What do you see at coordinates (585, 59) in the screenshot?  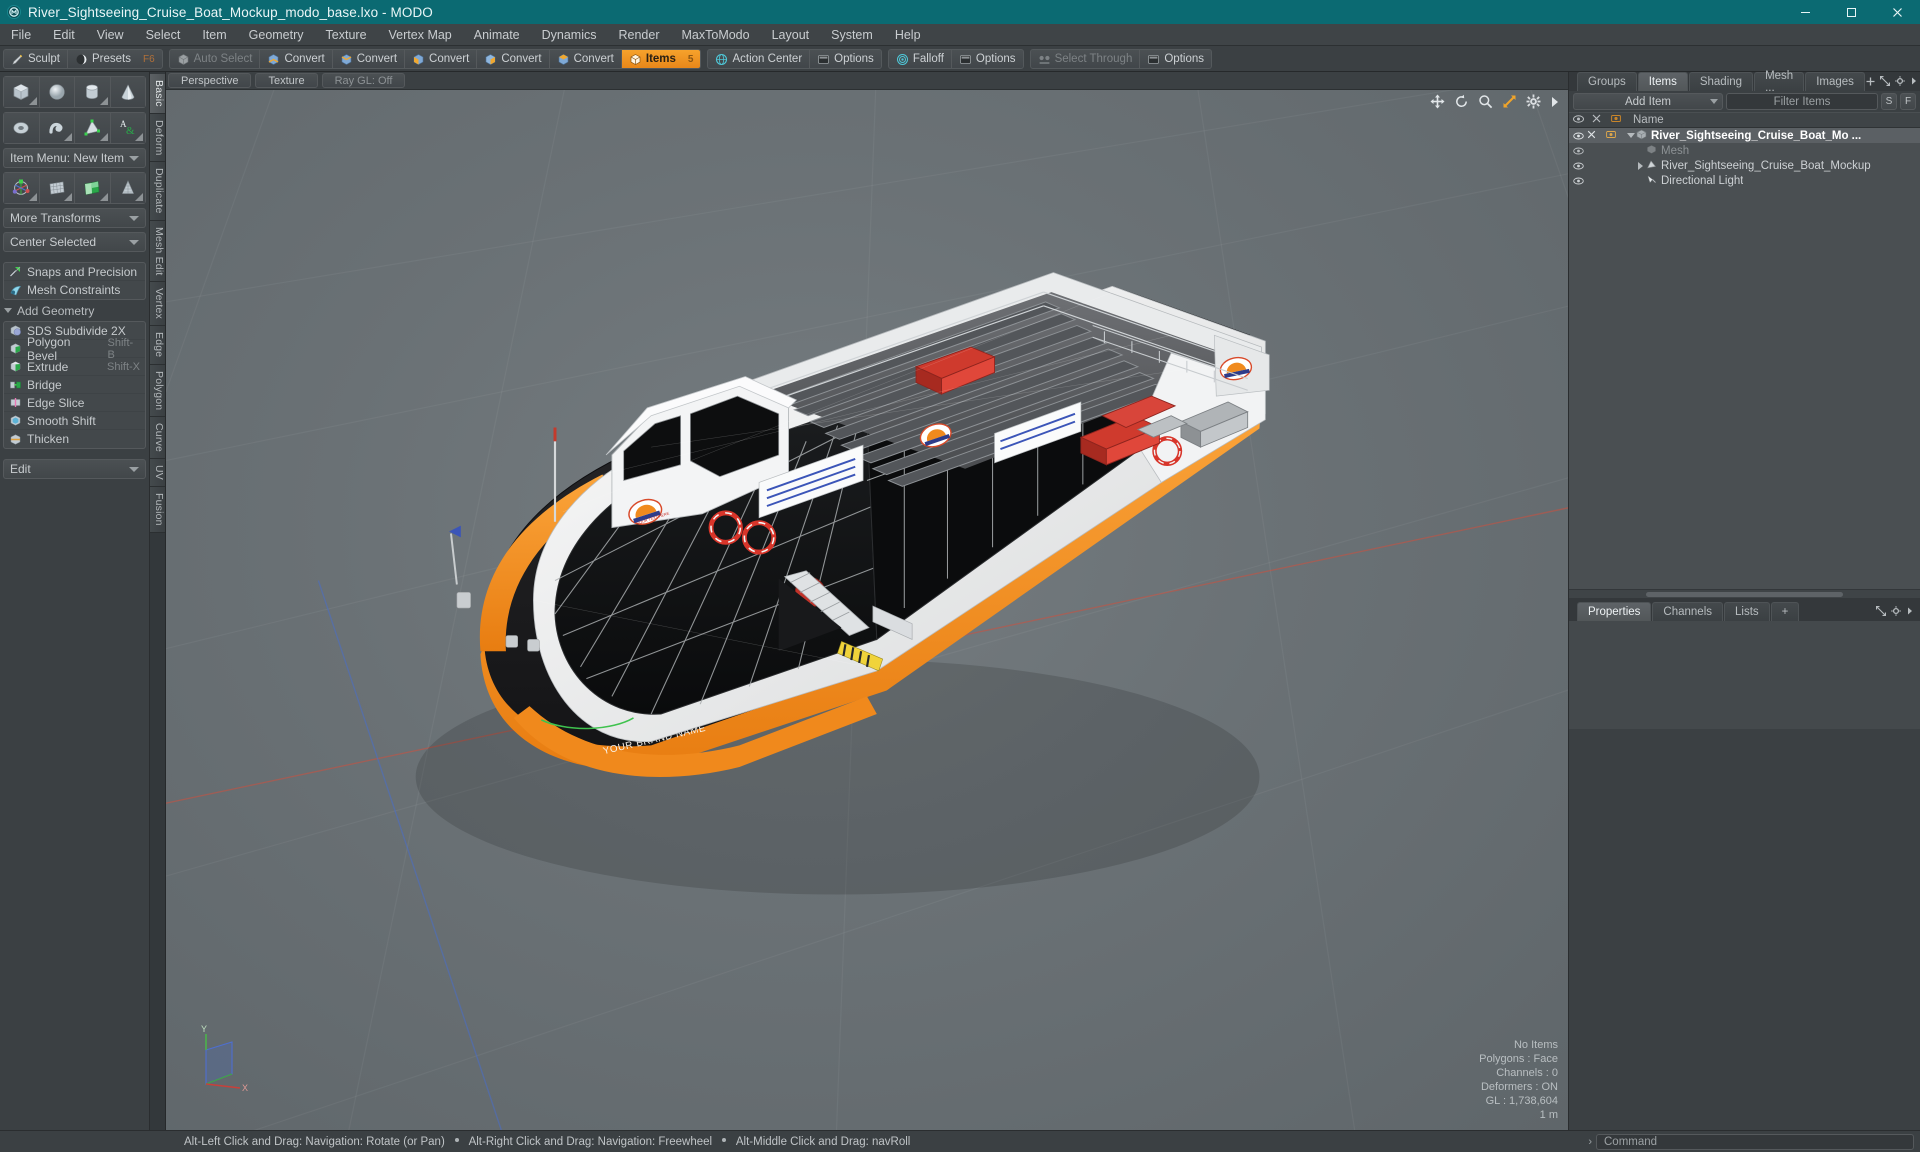 I see `convert-item-button: Convert` at bounding box center [585, 59].